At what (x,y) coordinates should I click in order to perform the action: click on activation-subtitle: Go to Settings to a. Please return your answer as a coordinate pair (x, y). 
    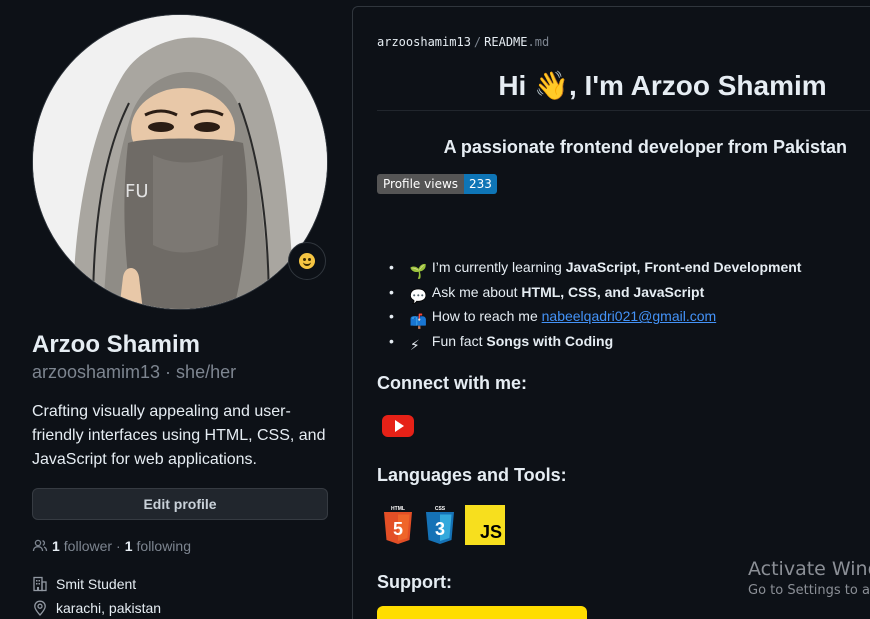
    Looking at the image, I should click on (809, 590).